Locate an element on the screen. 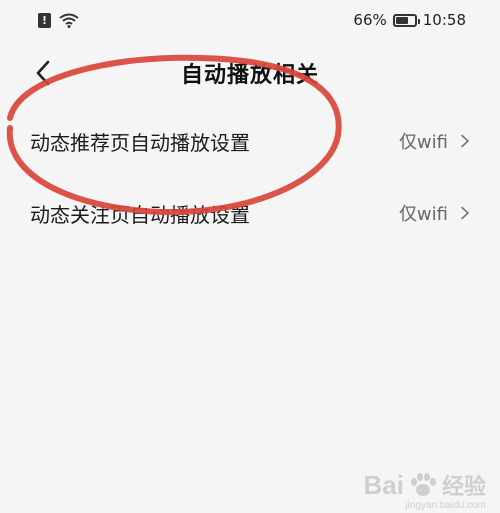 The image size is (500, 513). clock: 10:58 is located at coordinates (444, 20).